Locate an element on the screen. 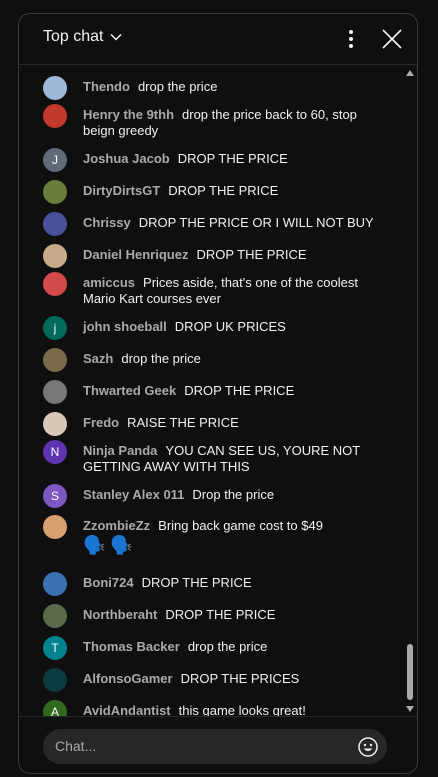 The width and height of the screenshot is (438, 777). message-content: Fredo RAISE THE PRICE is located at coordinates (161, 423).